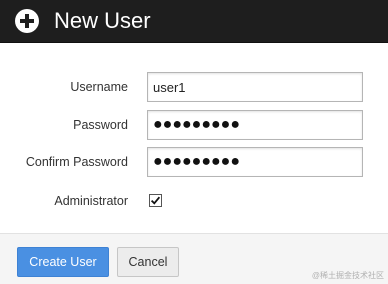 The height and width of the screenshot is (284, 388). Describe the element at coordinates (255, 125) in the screenshot. I see `password-field` at that location.